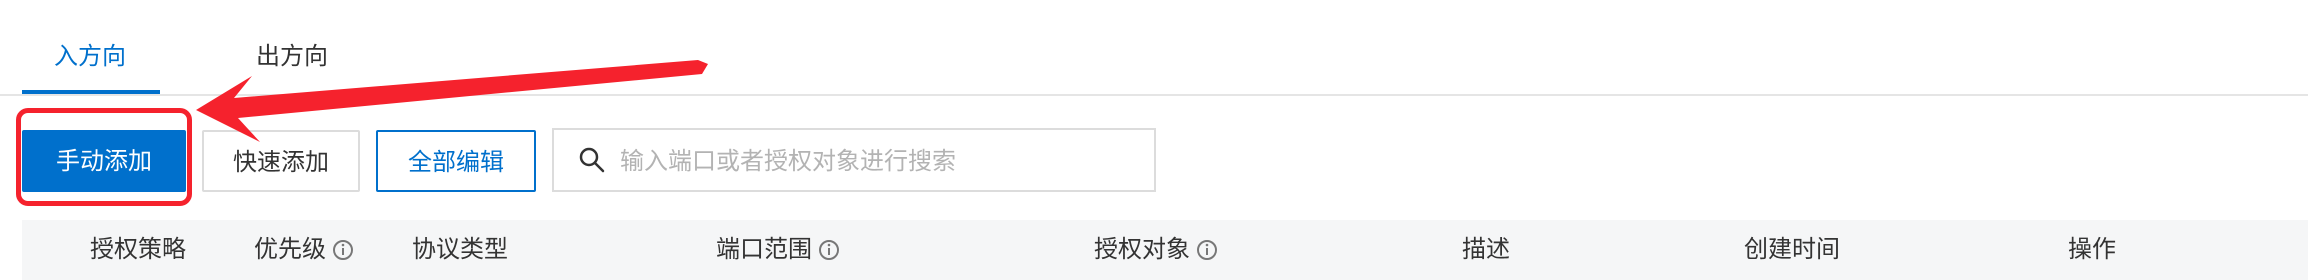  Describe the element at coordinates (90, 56) in the screenshot. I see `tab-inbound: 入方向` at that location.